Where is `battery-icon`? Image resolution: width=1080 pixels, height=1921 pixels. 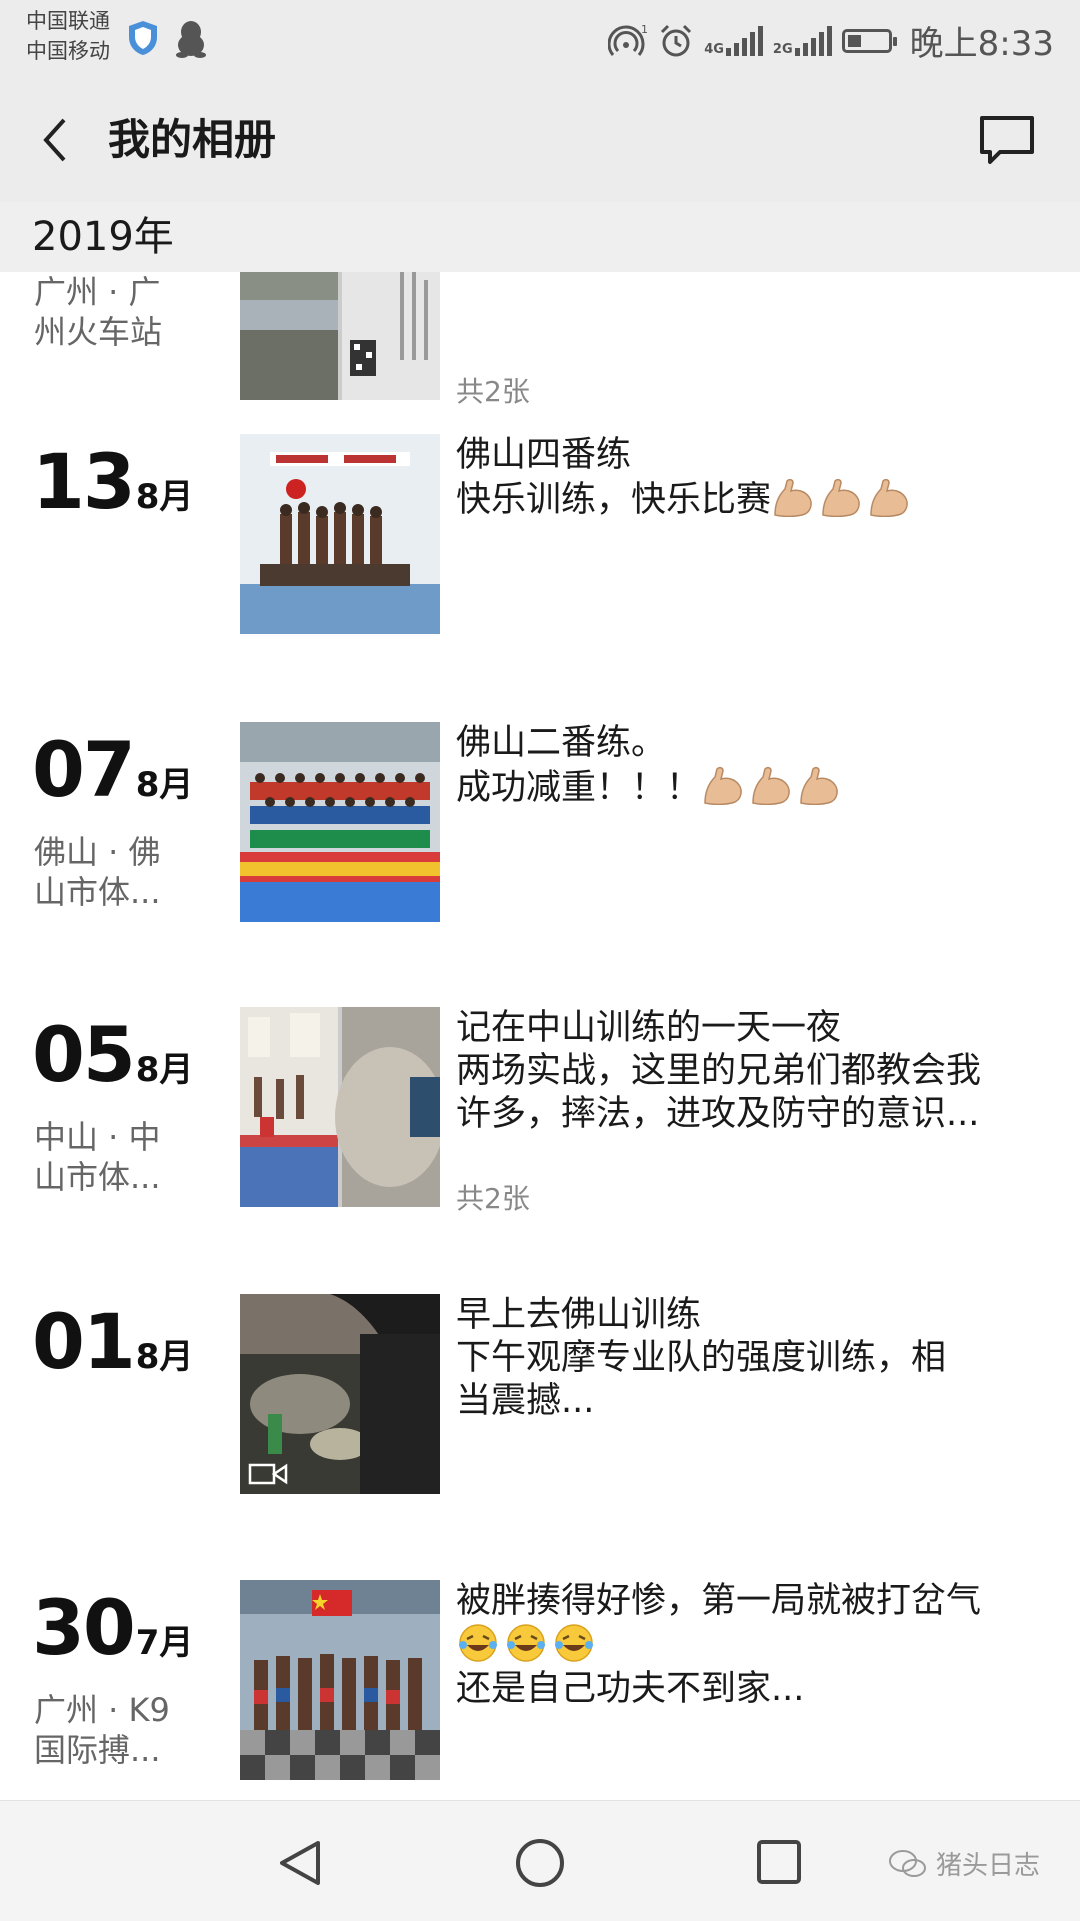
battery-icon is located at coordinates (869, 40).